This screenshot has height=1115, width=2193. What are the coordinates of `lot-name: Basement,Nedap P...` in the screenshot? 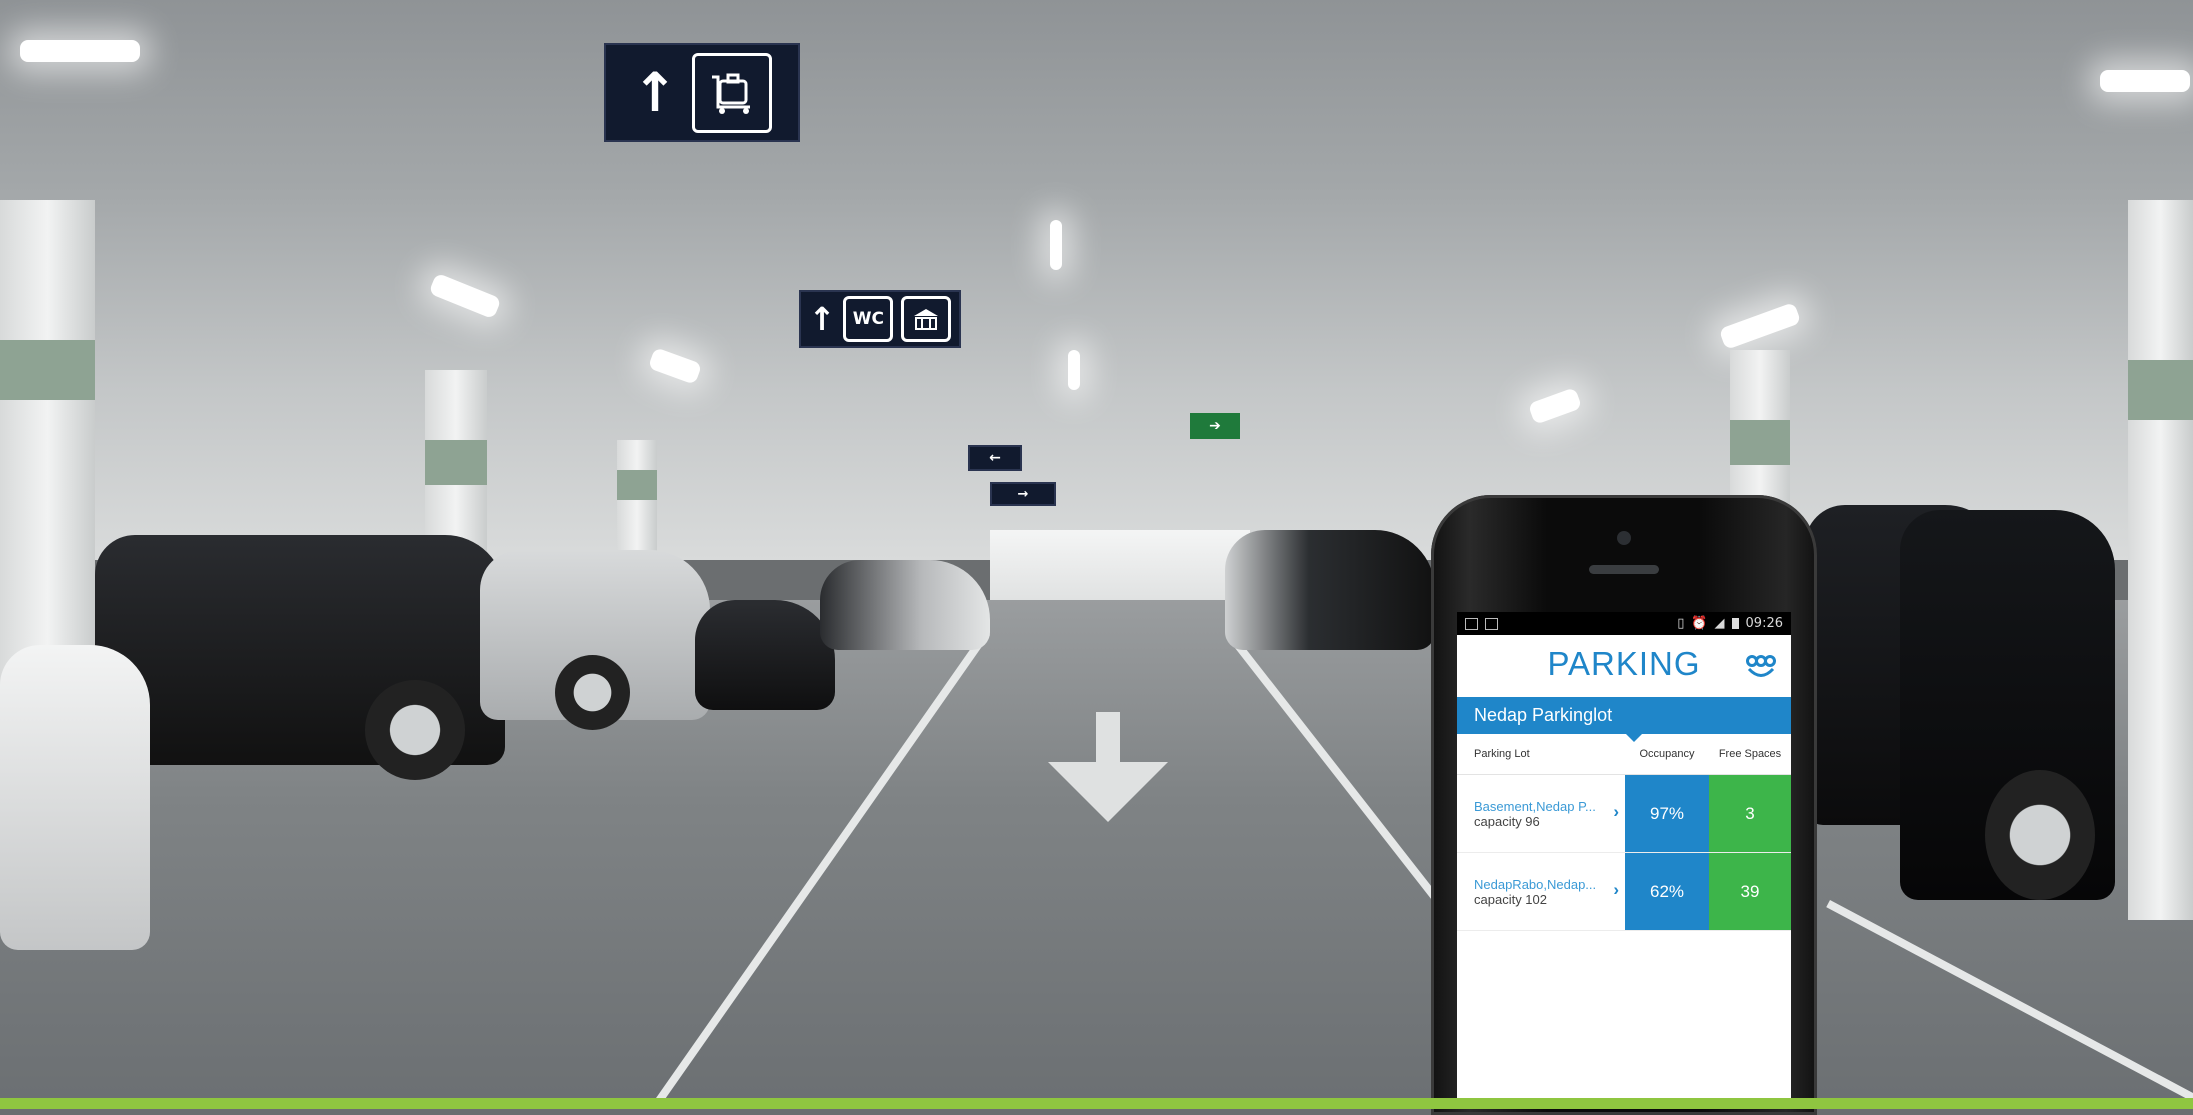 It's located at (1535, 806).